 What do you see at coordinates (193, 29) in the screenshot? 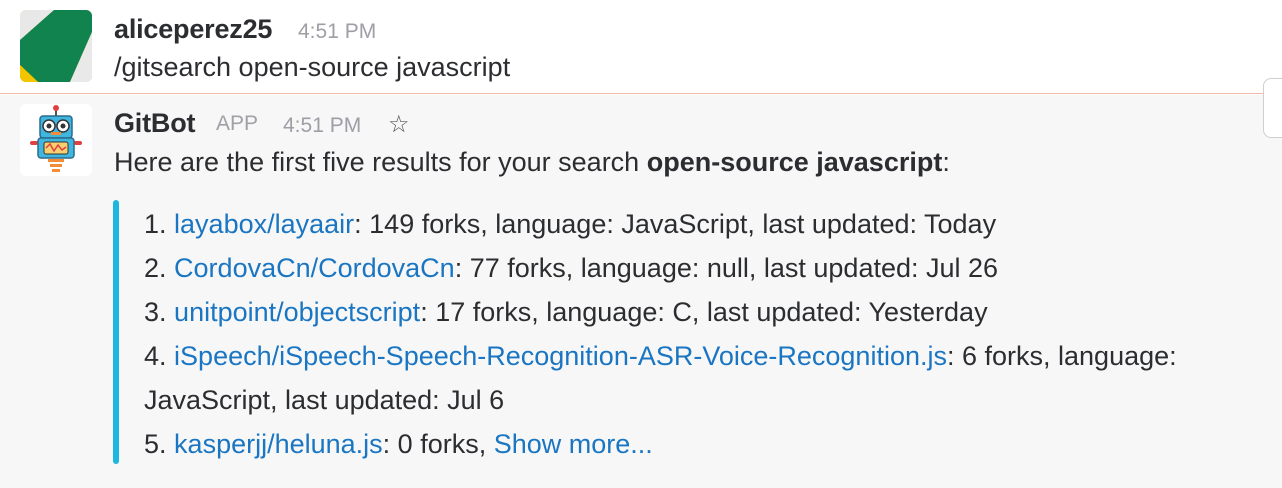
I see `username: aliceperez25` at bounding box center [193, 29].